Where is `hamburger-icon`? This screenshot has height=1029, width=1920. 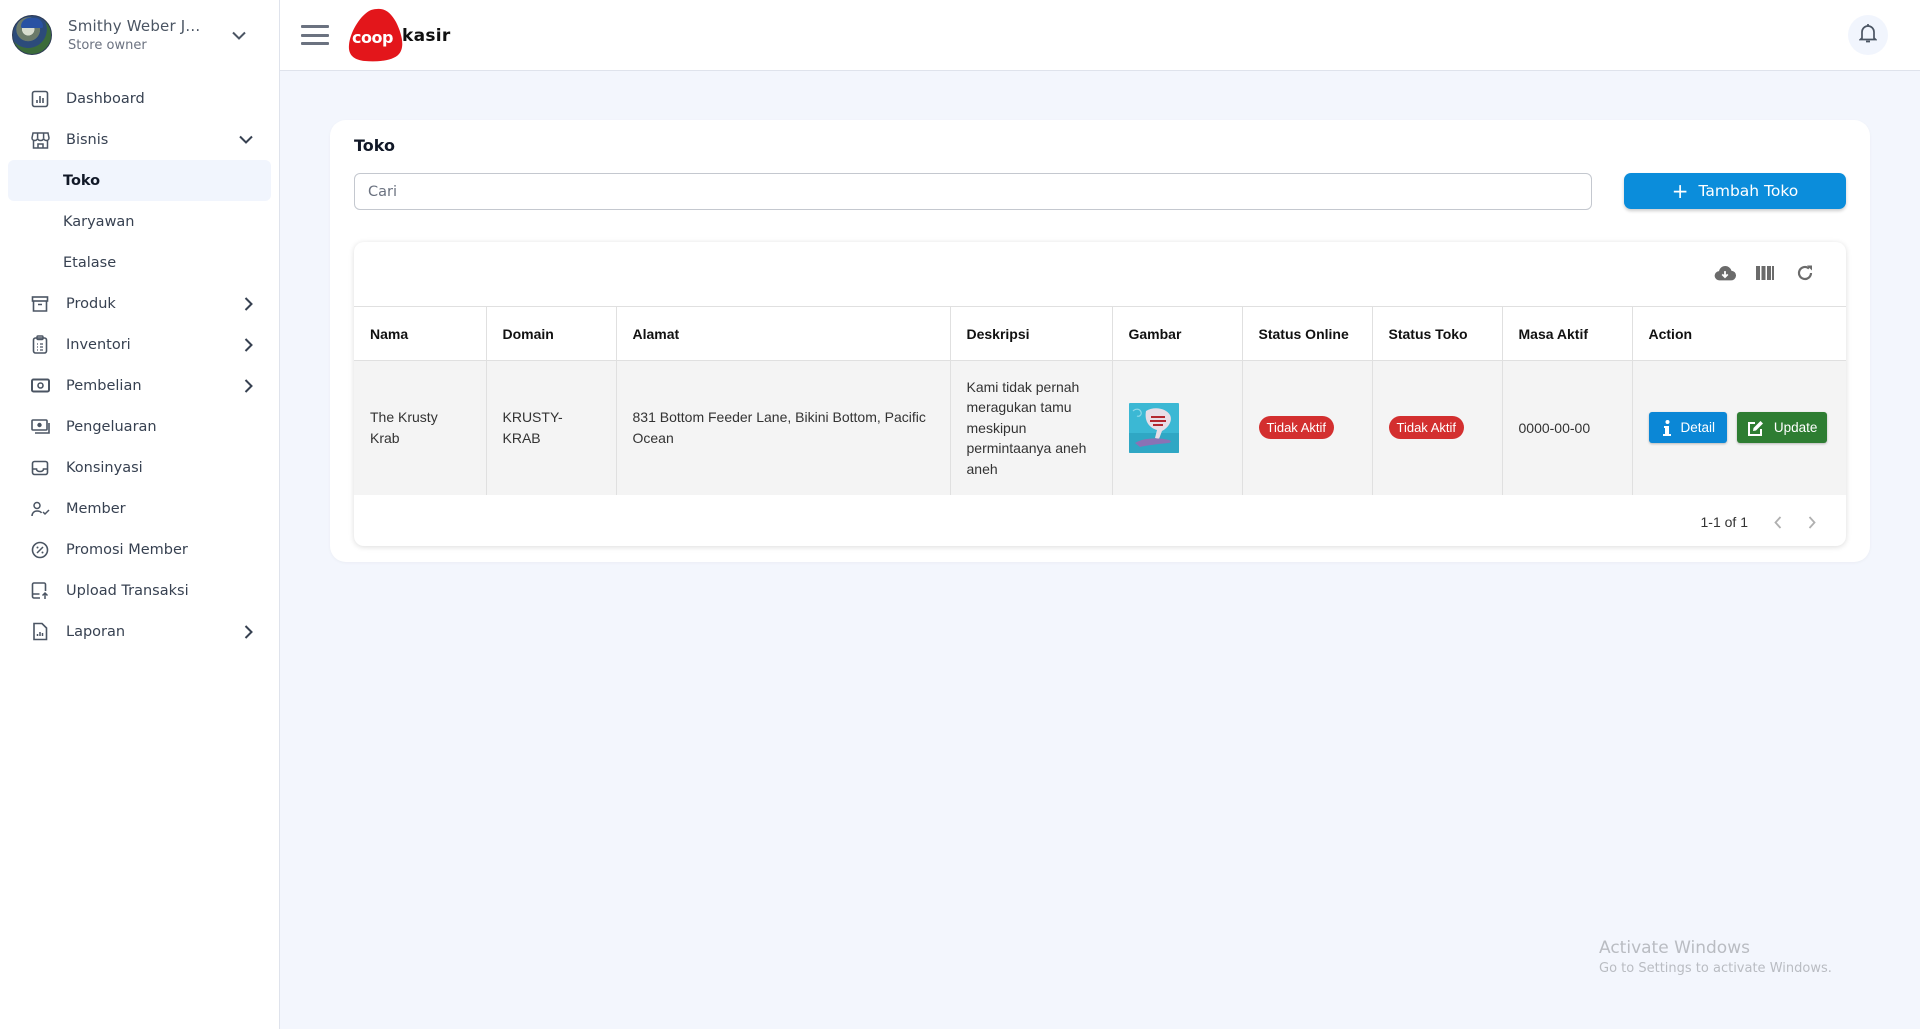
hamburger-icon is located at coordinates (315, 26).